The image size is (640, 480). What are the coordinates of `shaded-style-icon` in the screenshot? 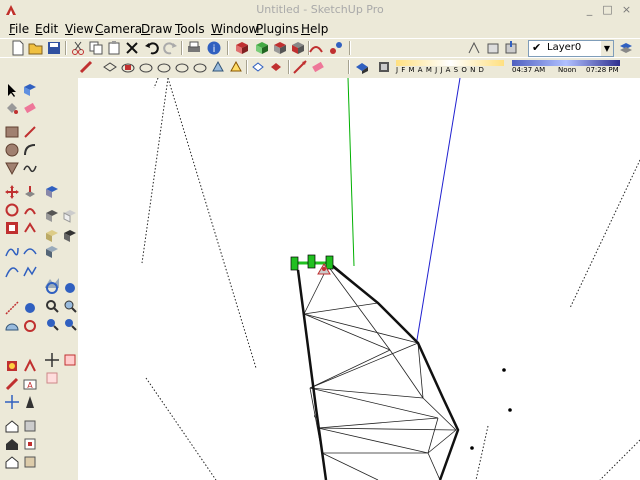 It's located at (276, 67).